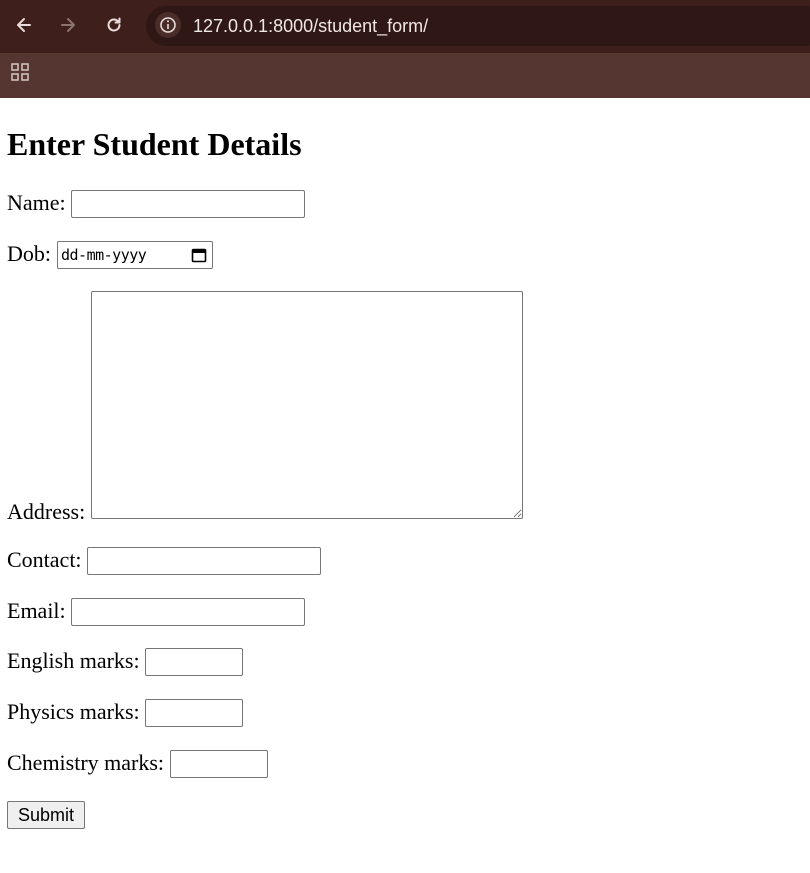 This screenshot has height=873, width=810. I want to click on page-title: Enter Student Details, so click(154, 144).